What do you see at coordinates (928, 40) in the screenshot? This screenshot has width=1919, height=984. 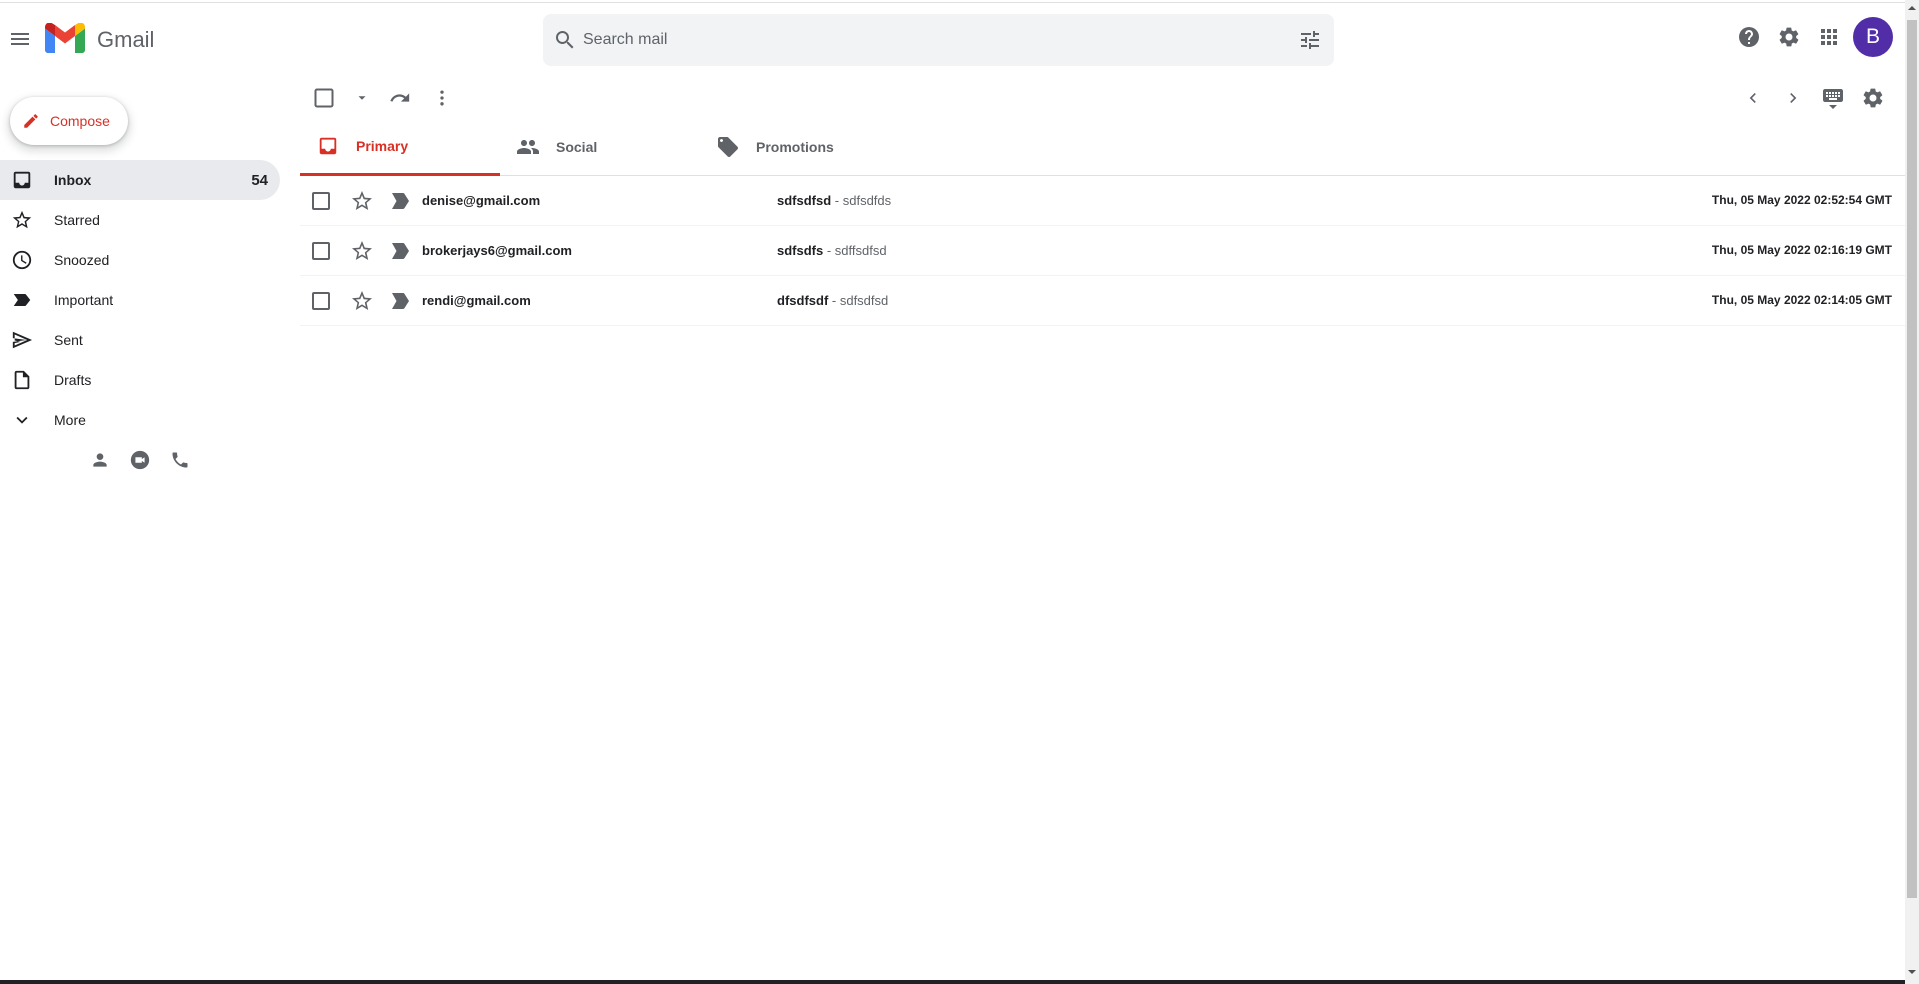 I see `search-input` at bounding box center [928, 40].